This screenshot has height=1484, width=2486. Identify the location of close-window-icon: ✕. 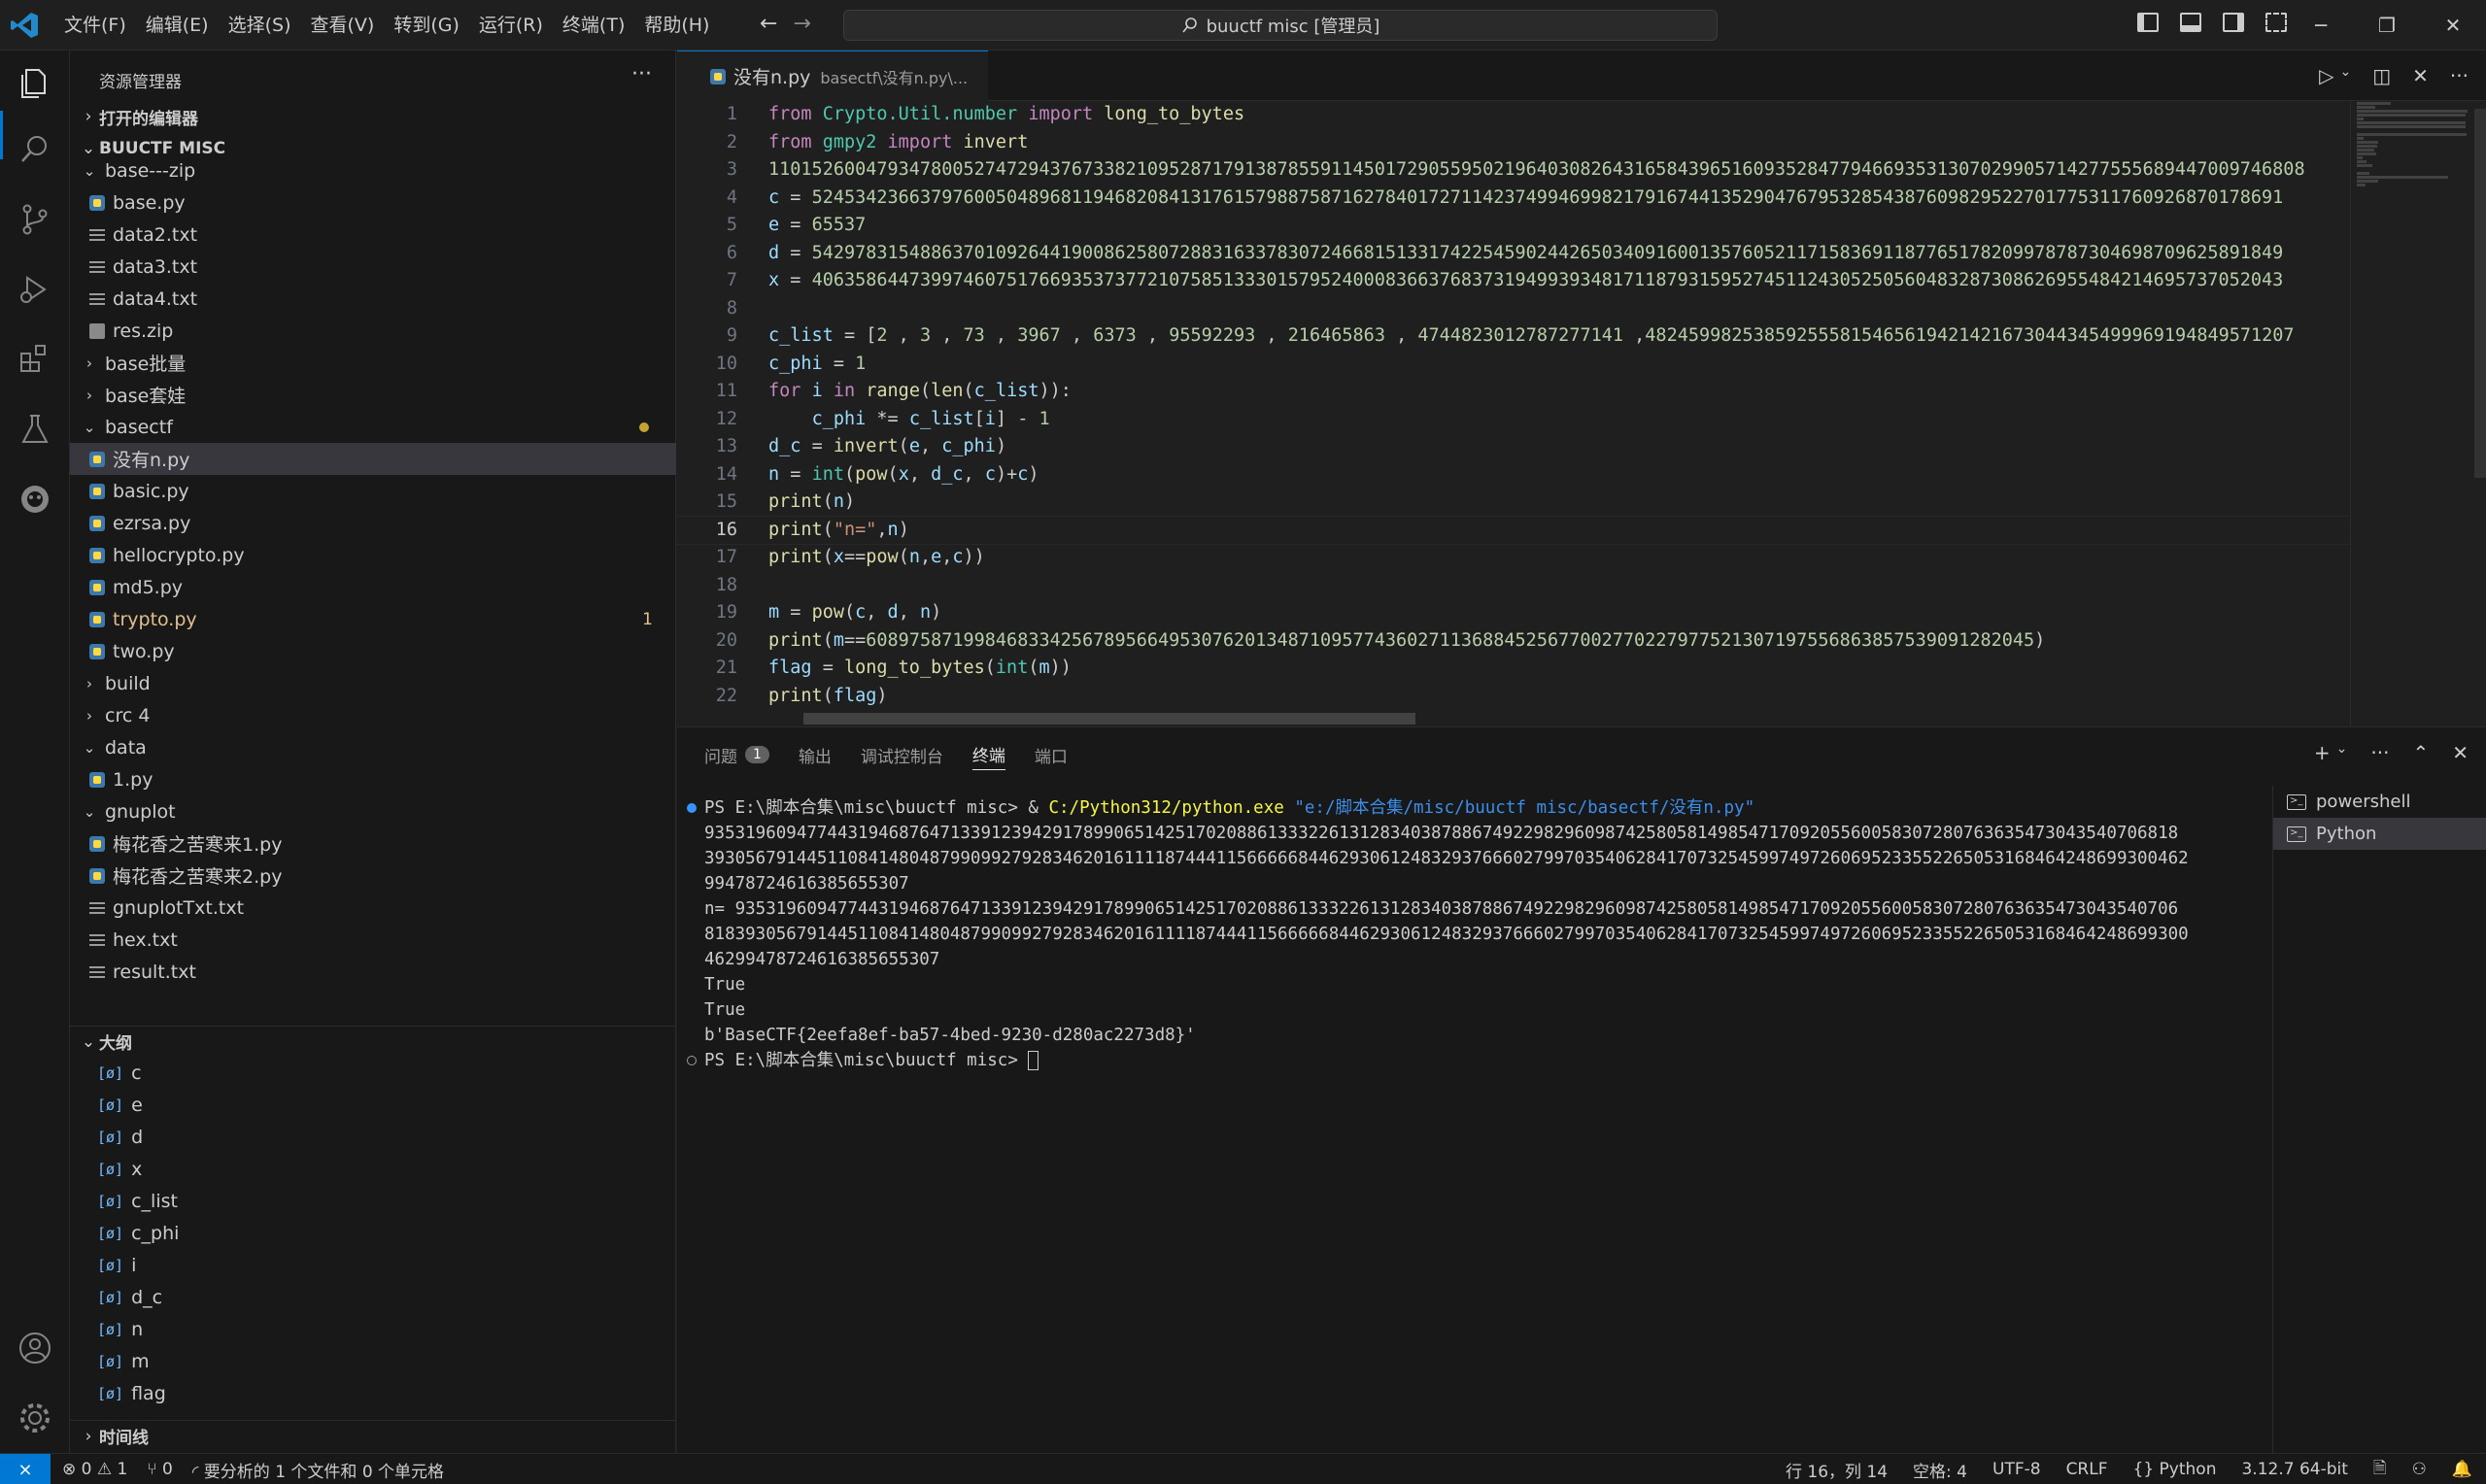
(2453, 25).